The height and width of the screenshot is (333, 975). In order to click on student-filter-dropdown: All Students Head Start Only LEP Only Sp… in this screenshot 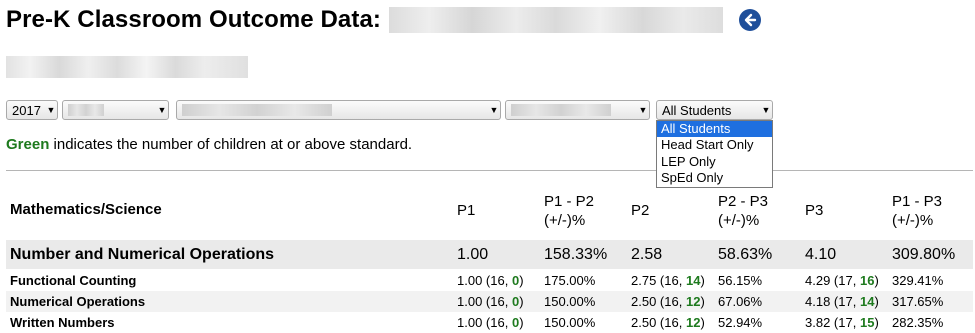, I will do `click(714, 154)`.